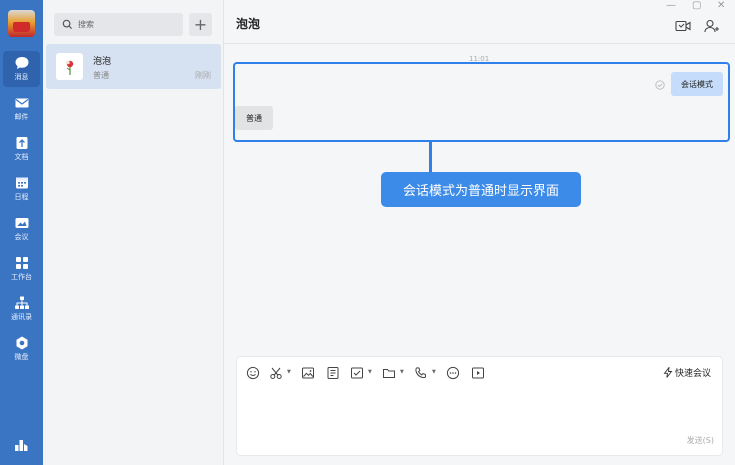  I want to click on incoming-message: 普通, so click(254, 118).